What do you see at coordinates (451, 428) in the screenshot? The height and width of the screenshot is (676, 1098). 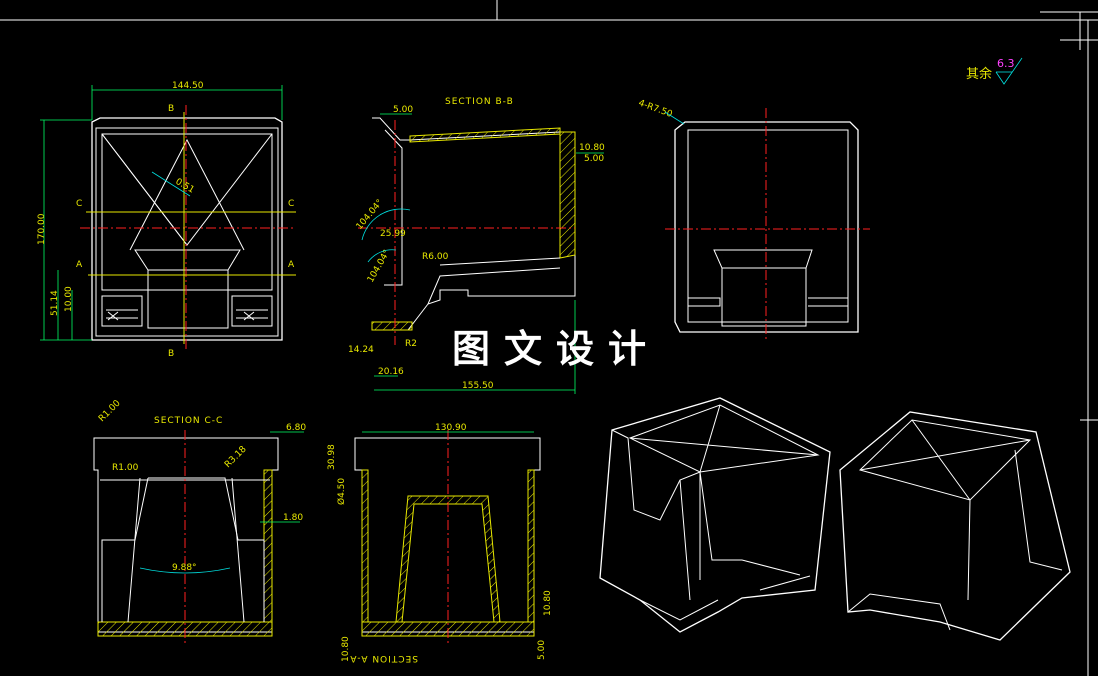 I see `dim-a-13090: 130.90` at bounding box center [451, 428].